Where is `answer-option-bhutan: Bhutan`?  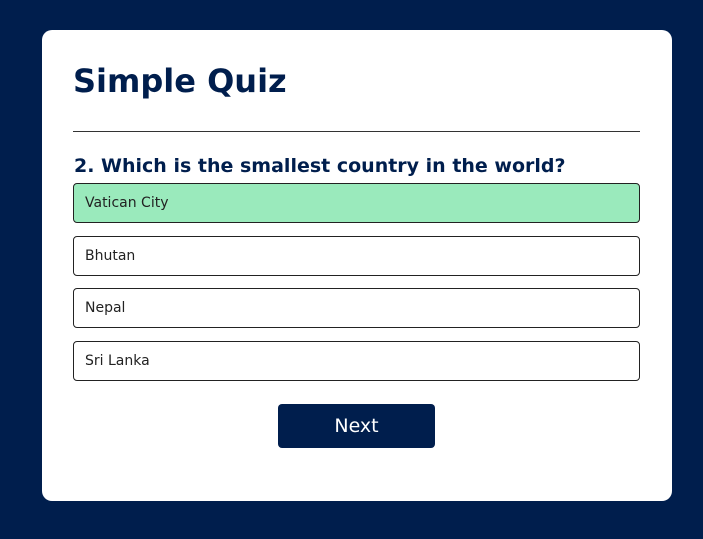
answer-option-bhutan: Bhutan is located at coordinates (356, 256).